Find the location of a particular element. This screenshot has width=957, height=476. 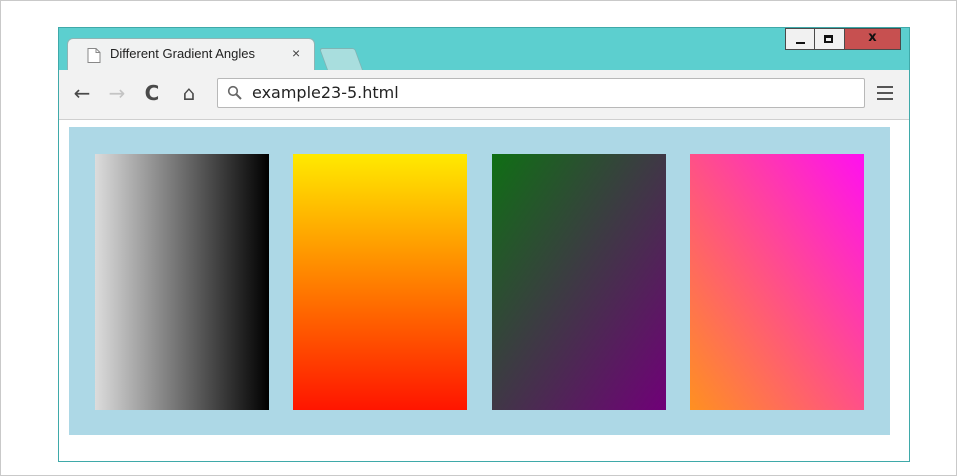

tab-close-button: × is located at coordinates (296, 53).